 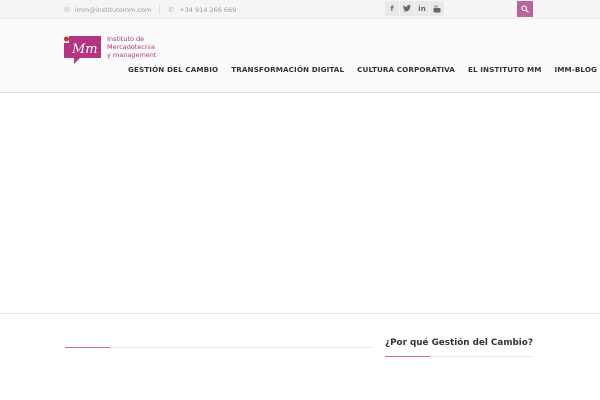 What do you see at coordinates (575, 69) in the screenshot?
I see `nav-item-imm-blog: IMM-BLOG` at bounding box center [575, 69].